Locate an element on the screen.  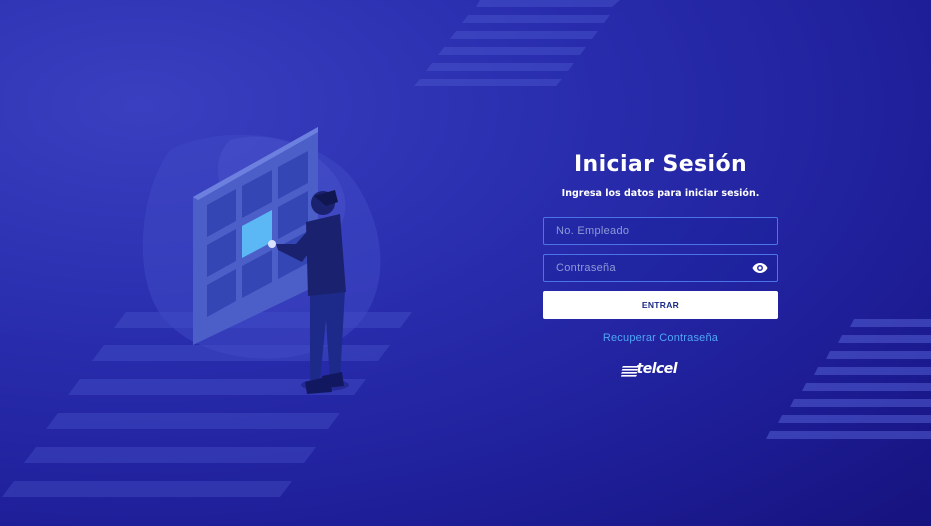
isometric-touchscreen-illustration is located at coordinates (261, 260).